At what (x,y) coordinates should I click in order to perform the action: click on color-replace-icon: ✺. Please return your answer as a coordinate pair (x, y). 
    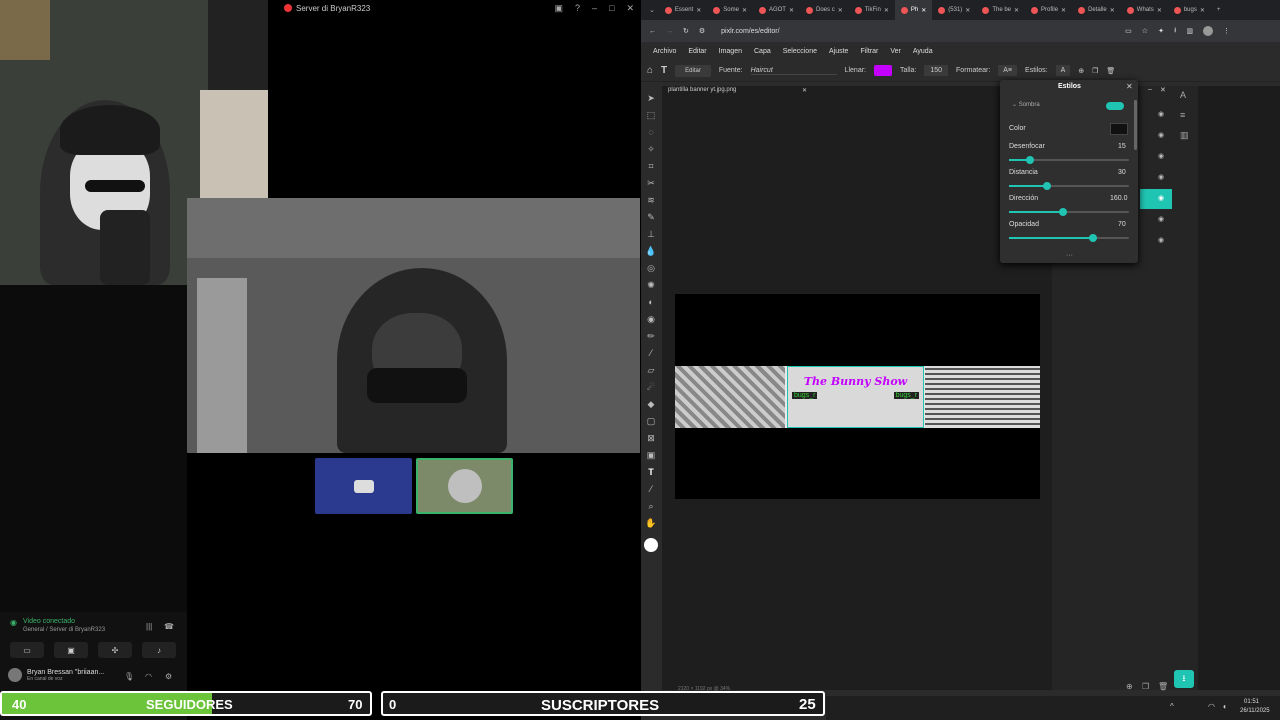
    Looking at the image, I should click on (651, 285).